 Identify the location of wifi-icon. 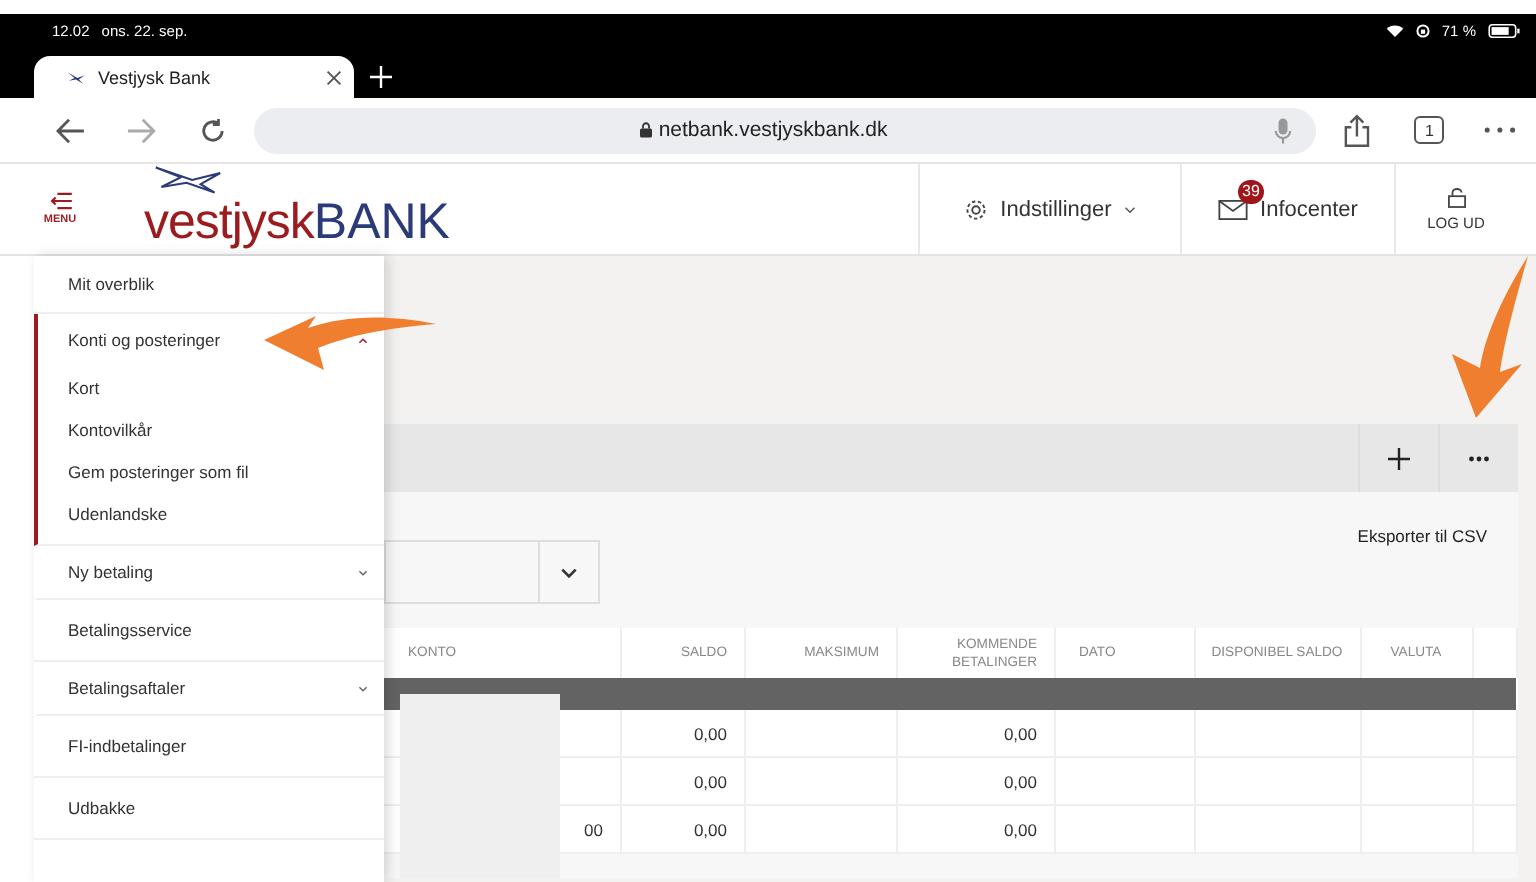
(1394, 31).